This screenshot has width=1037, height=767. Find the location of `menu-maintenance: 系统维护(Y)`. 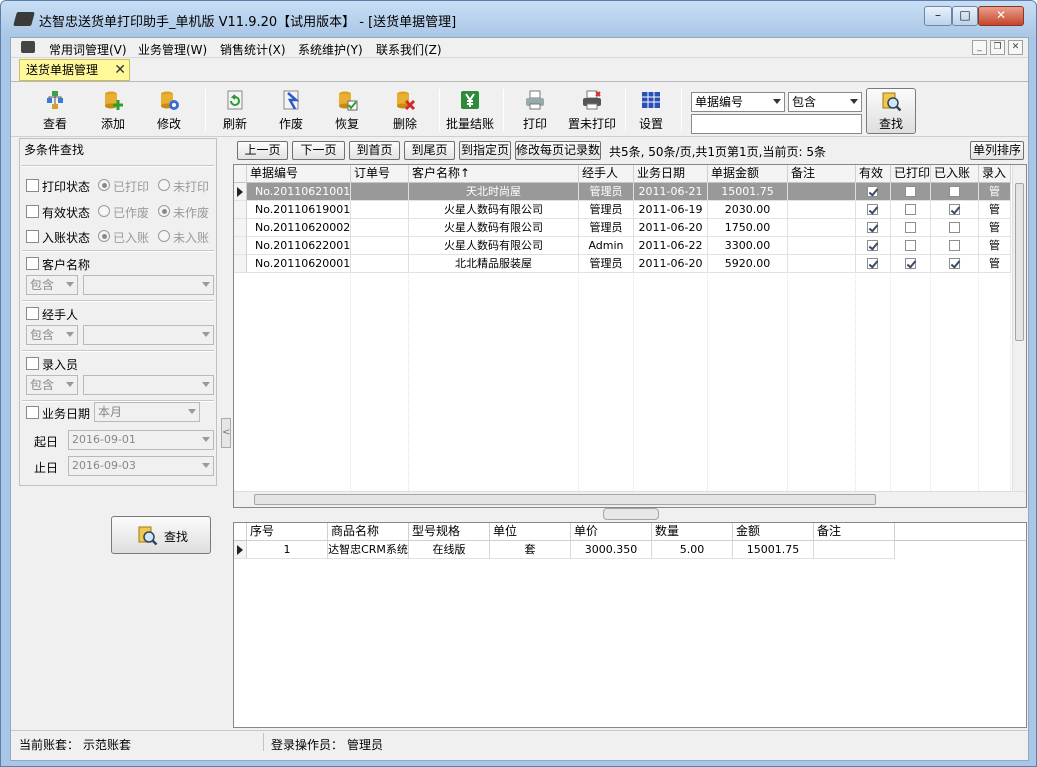

menu-maintenance: 系统维护(Y) is located at coordinates (330, 49).